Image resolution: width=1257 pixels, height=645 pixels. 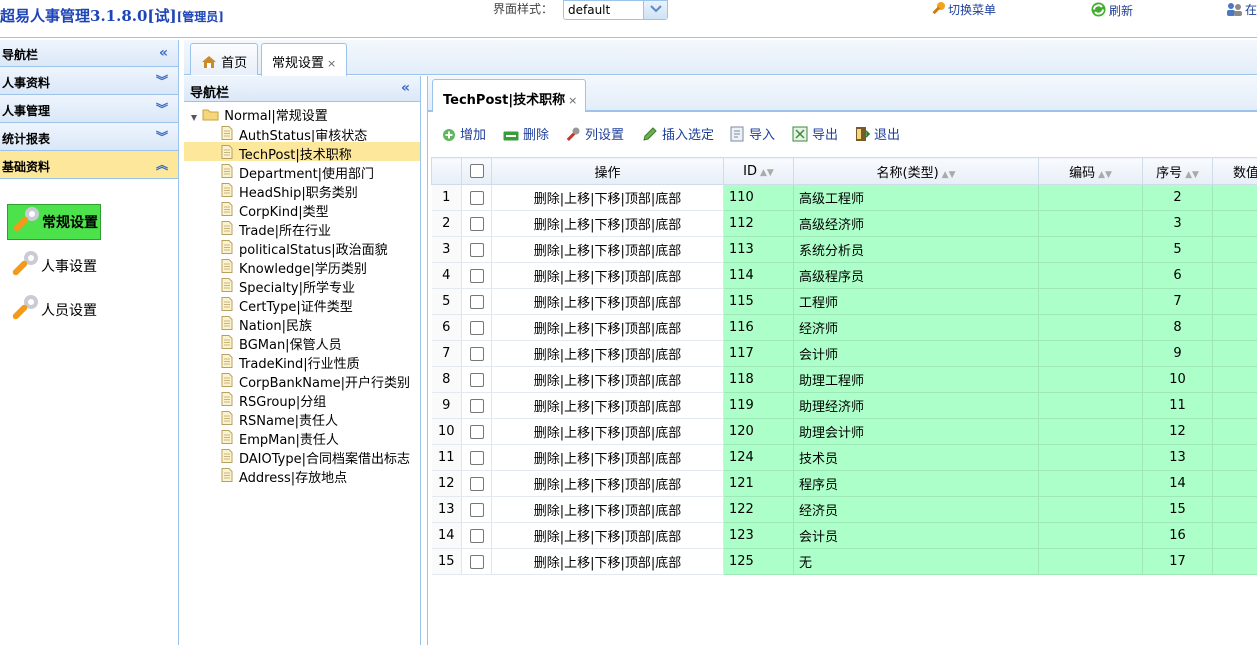 I want to click on export-button: 导出, so click(x=815, y=133).